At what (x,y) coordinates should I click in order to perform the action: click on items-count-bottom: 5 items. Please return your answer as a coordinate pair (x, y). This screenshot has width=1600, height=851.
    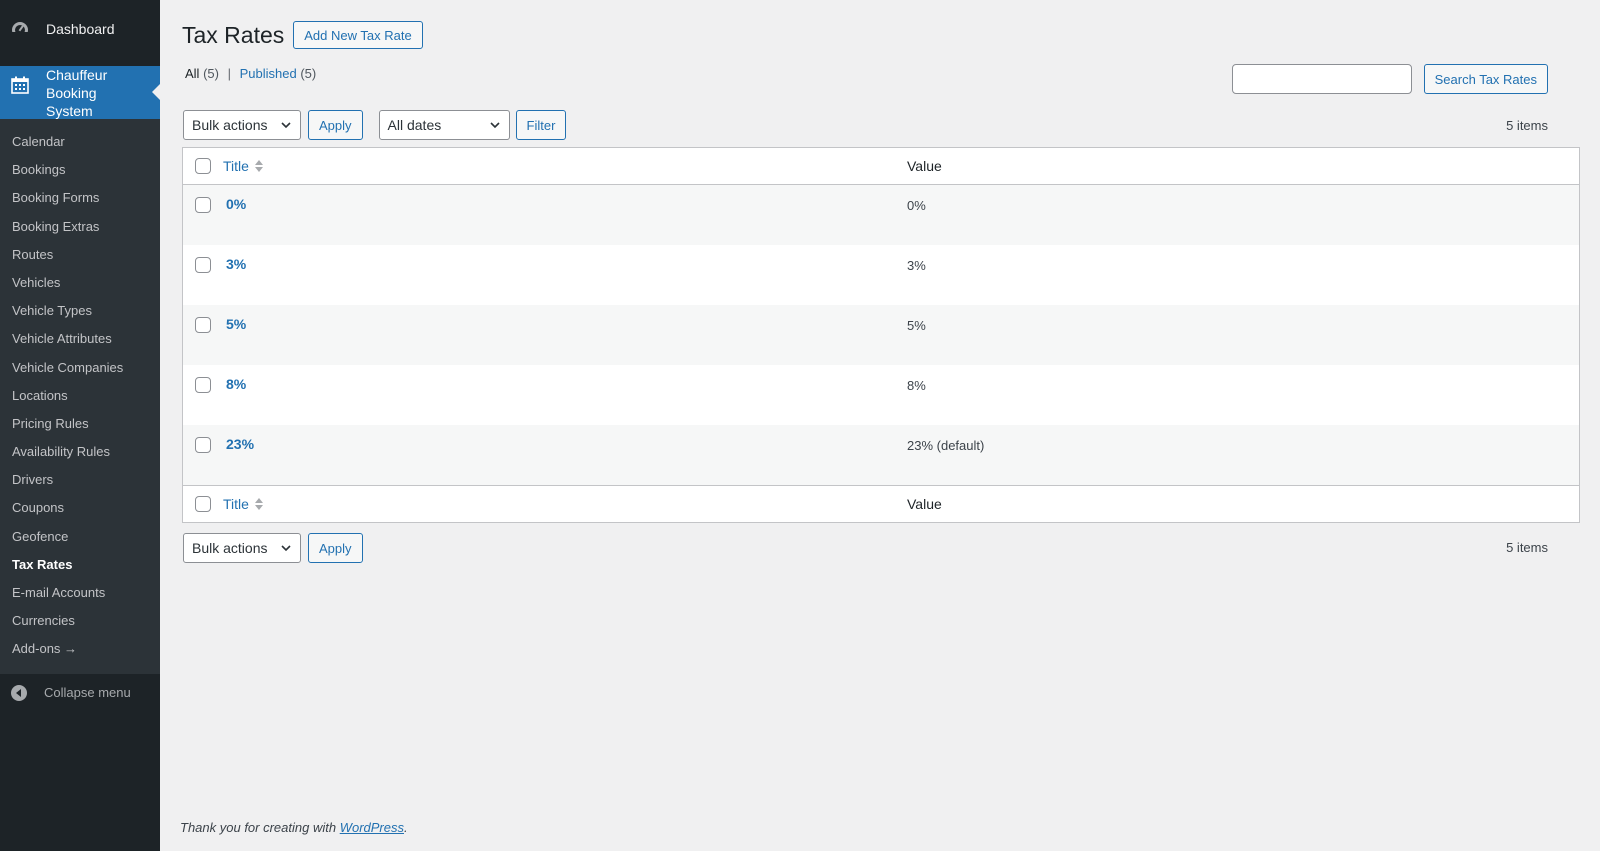
    Looking at the image, I should click on (1527, 547).